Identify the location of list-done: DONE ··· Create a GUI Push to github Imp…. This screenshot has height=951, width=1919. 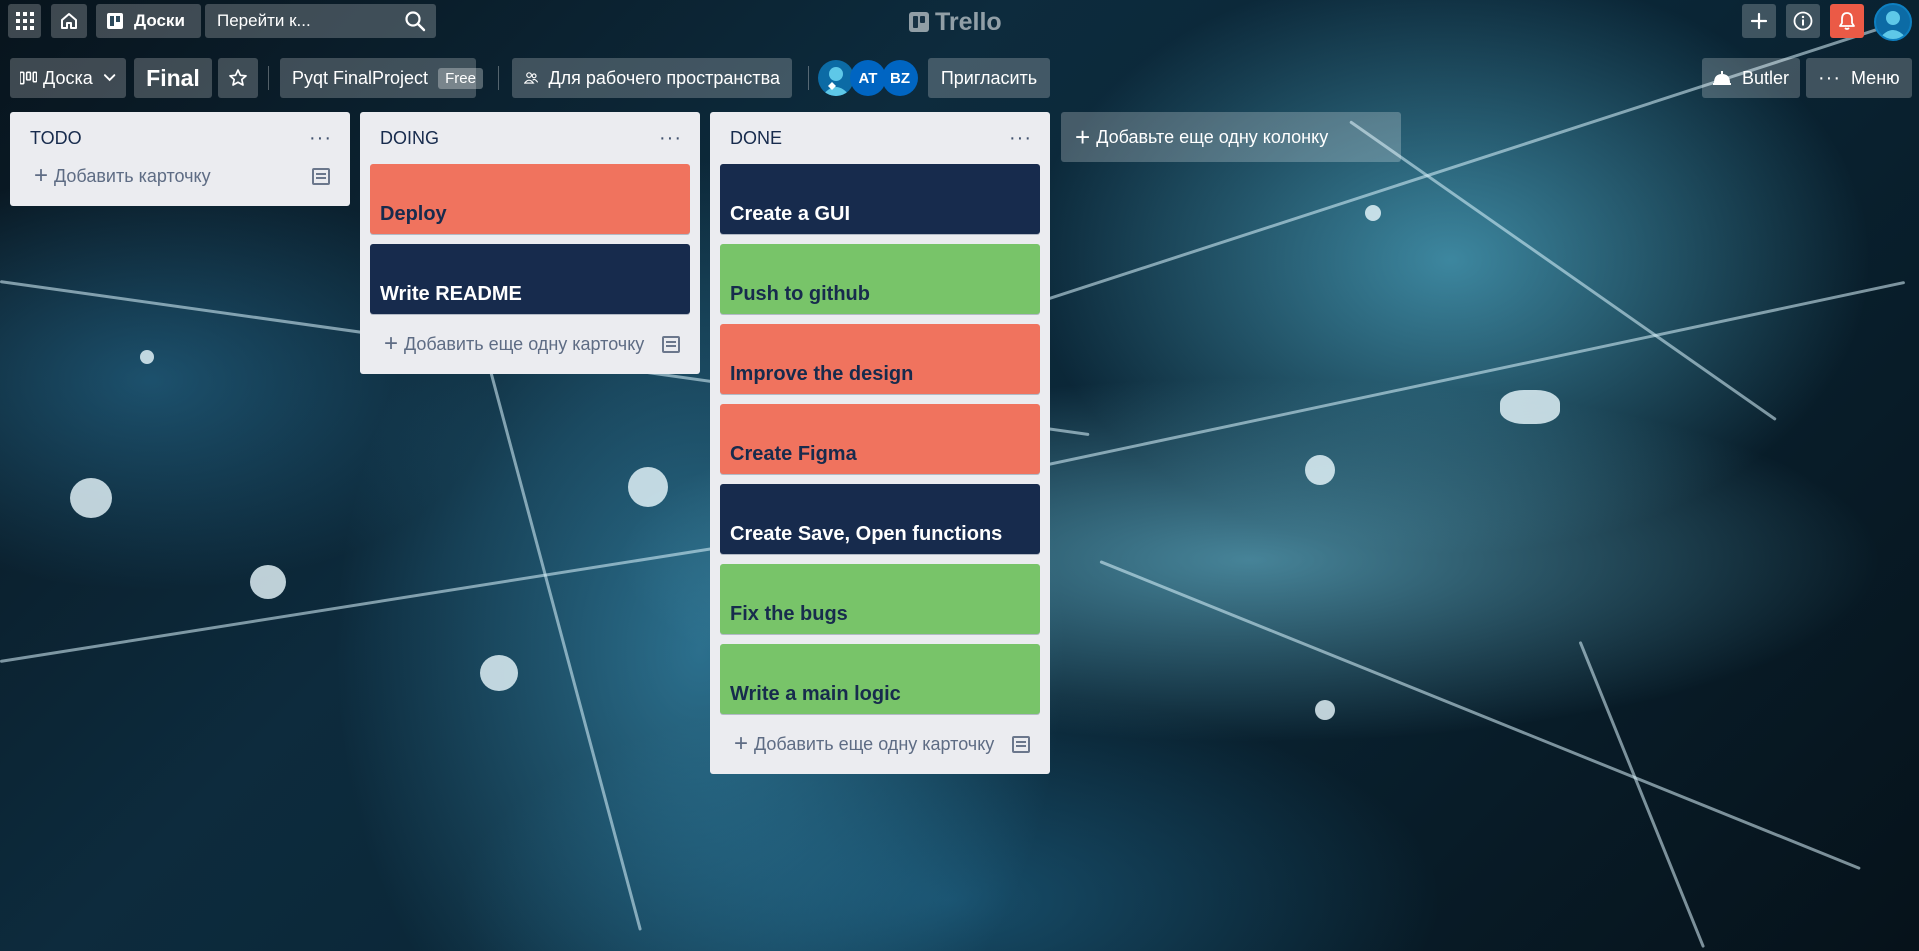
(880, 443).